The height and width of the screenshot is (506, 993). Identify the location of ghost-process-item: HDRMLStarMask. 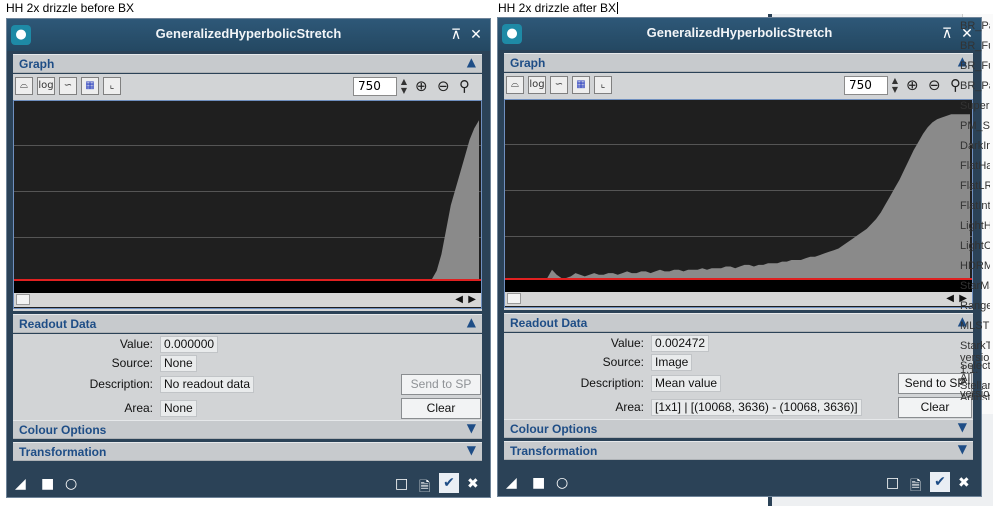
(975, 266).